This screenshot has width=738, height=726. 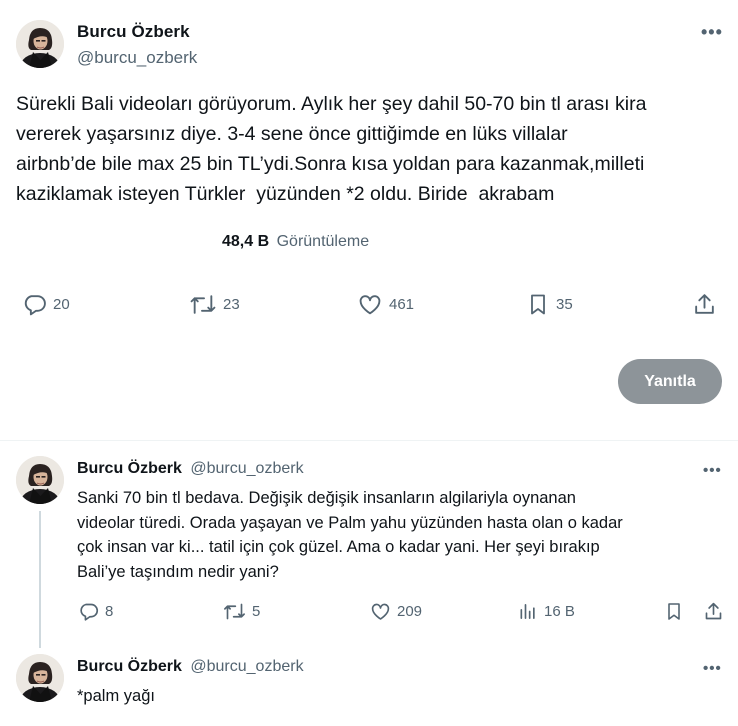 I want to click on bookmark-count: 35, so click(x=564, y=304).